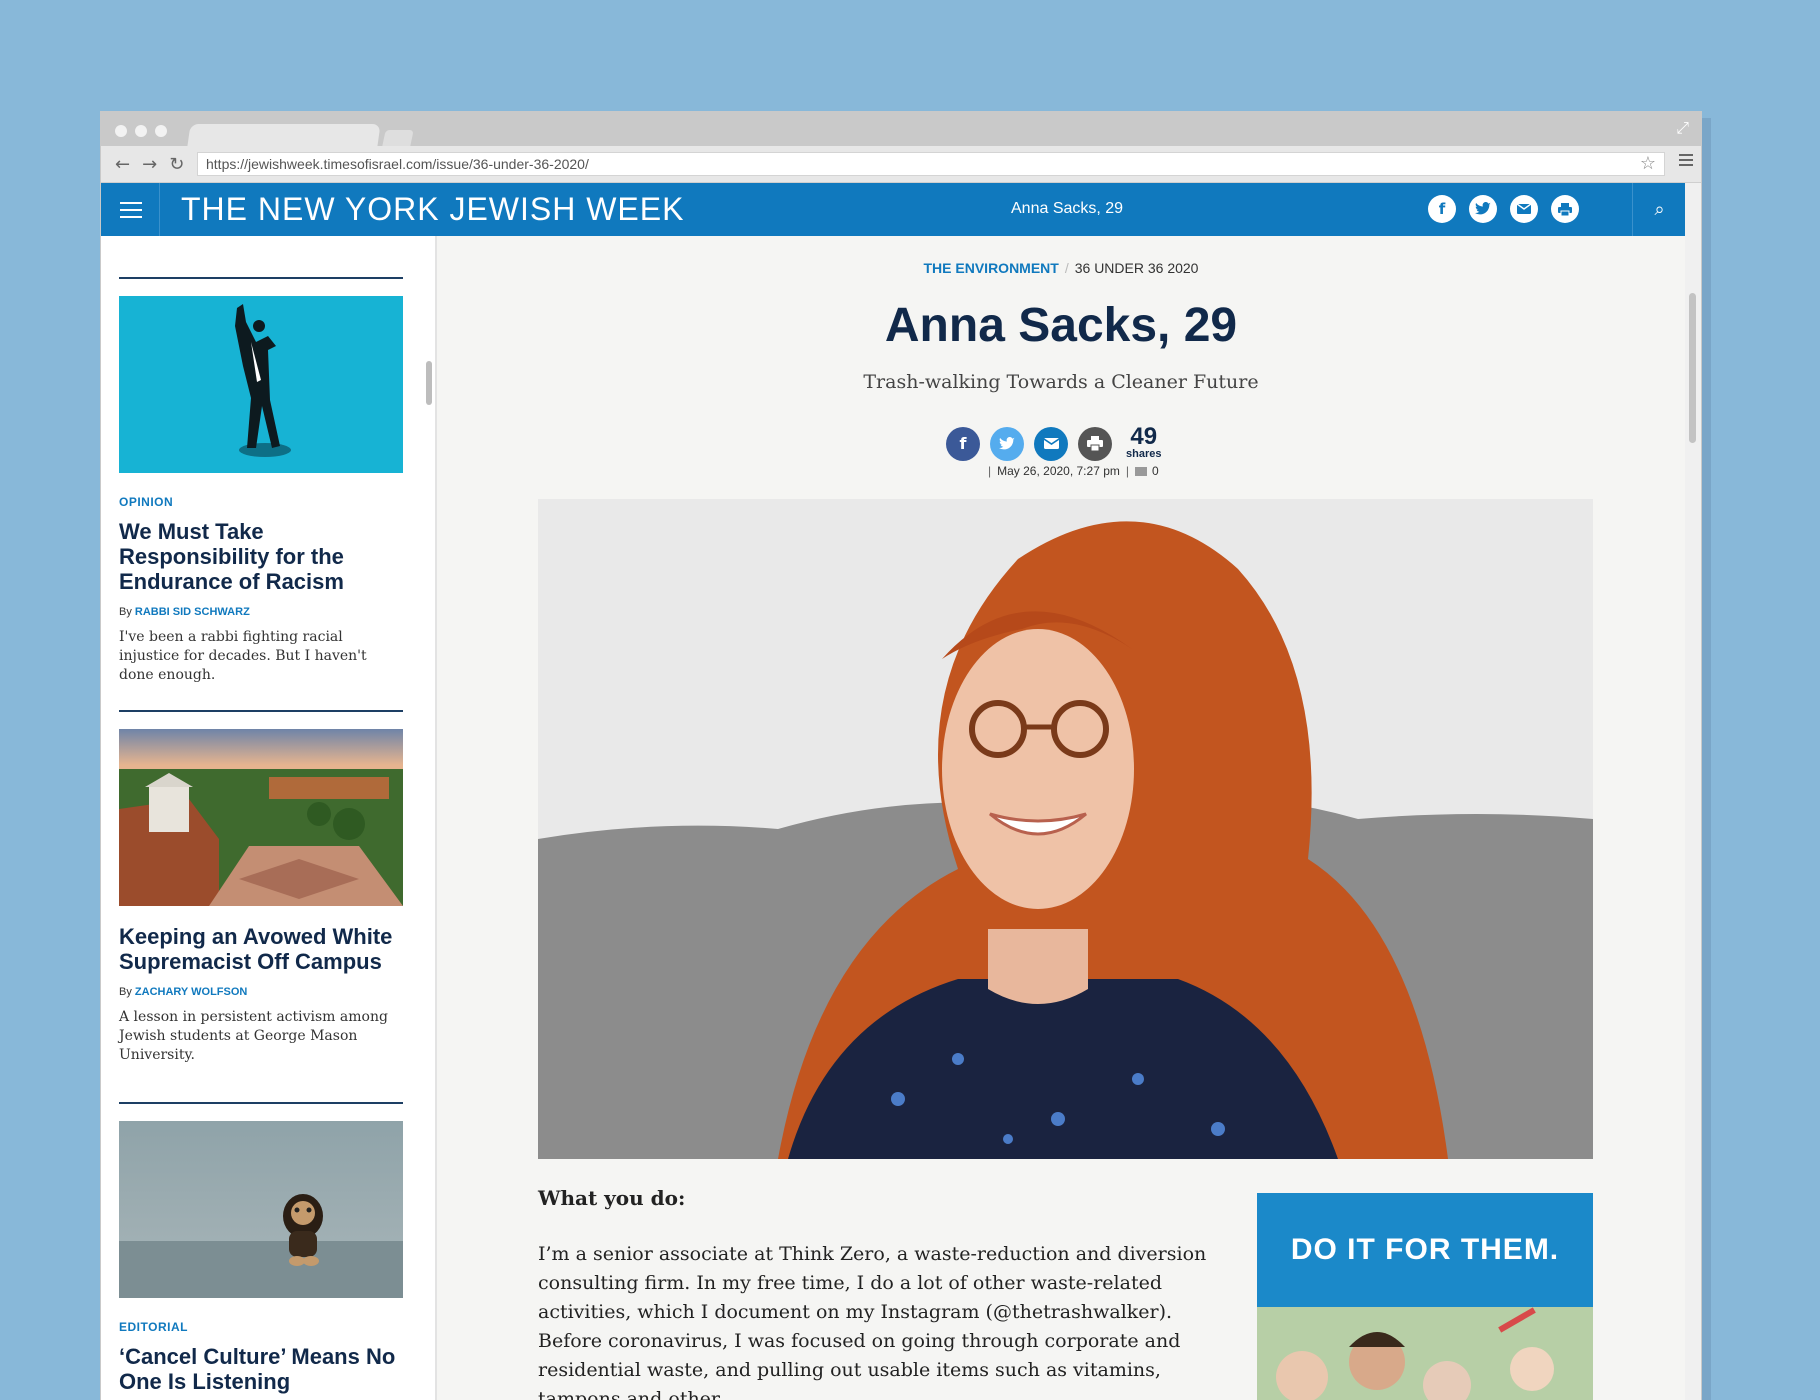 This screenshot has width=1820, height=1400. I want to click on facebook-share-button: f, so click(963, 443).